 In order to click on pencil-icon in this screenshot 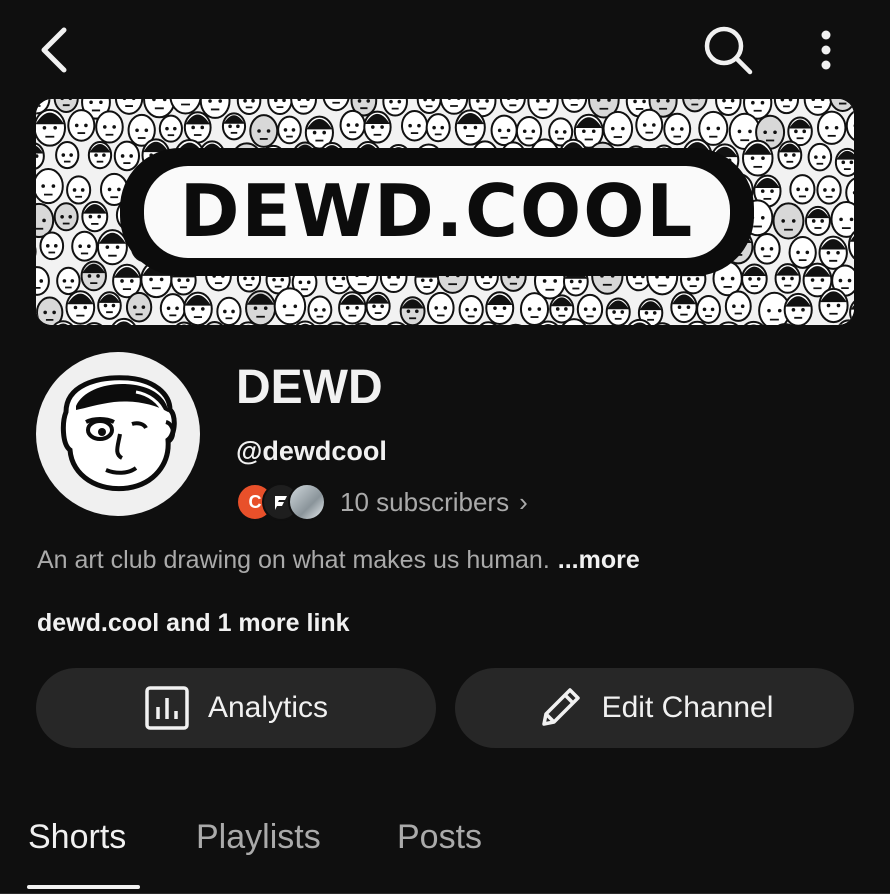, I will do `click(560, 707)`.